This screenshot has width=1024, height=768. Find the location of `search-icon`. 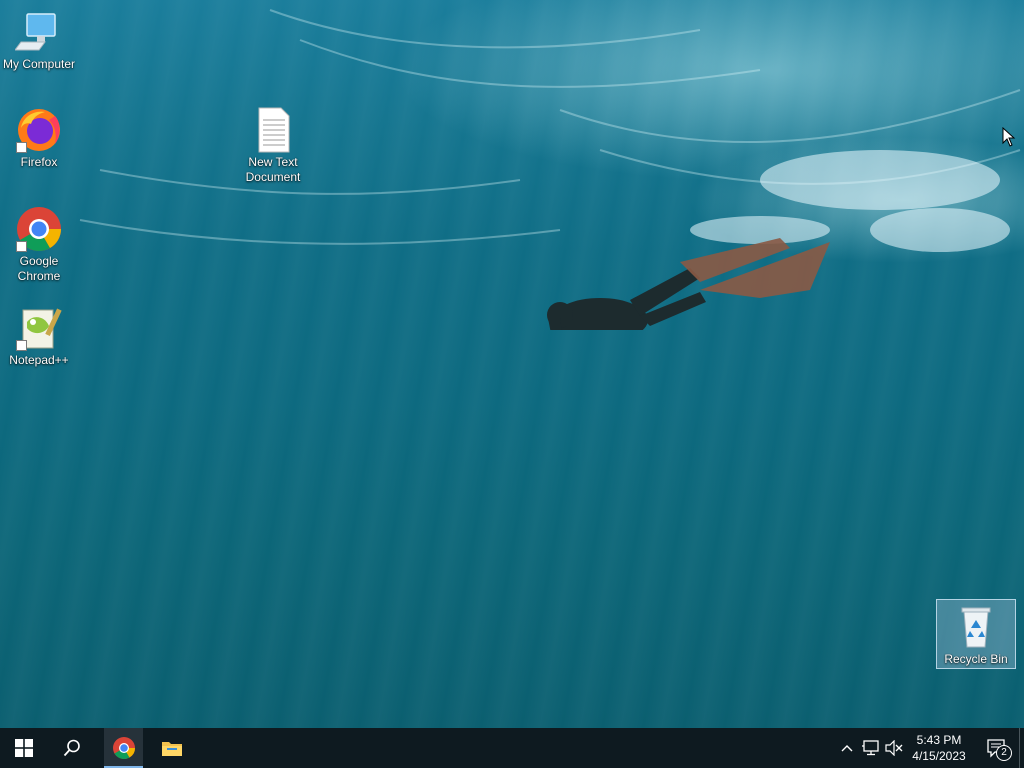

search-icon is located at coordinates (71, 748).